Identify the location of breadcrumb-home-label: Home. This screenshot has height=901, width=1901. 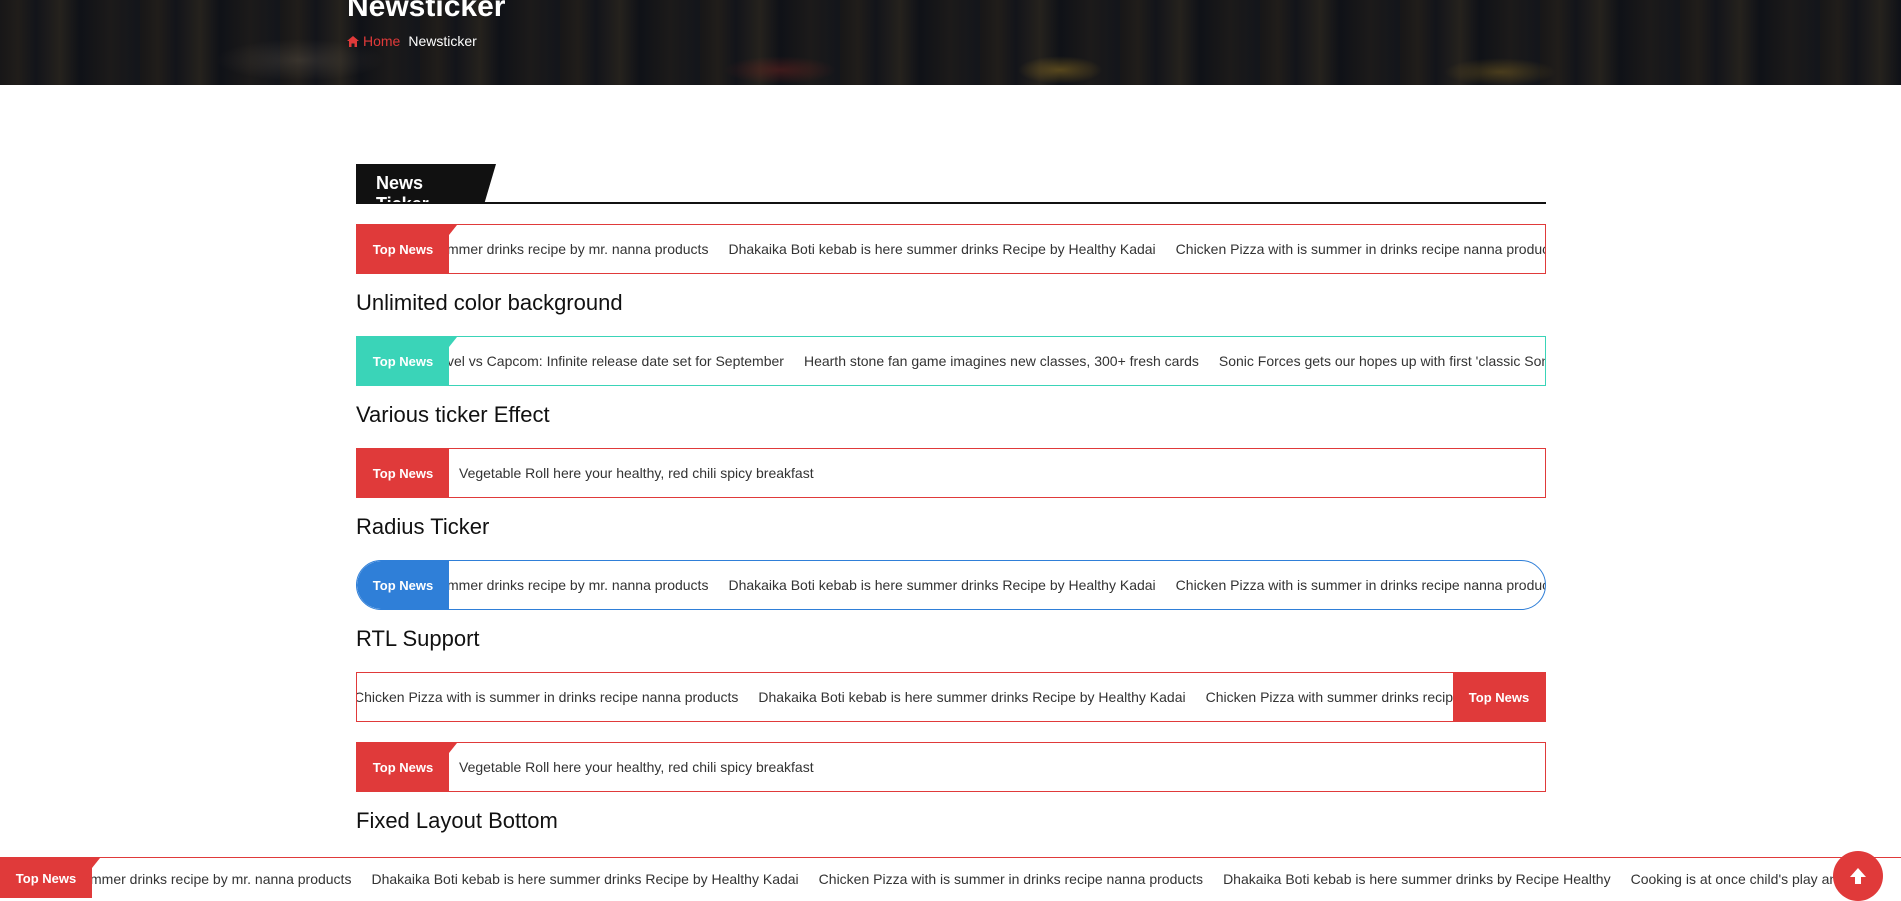
(382, 41).